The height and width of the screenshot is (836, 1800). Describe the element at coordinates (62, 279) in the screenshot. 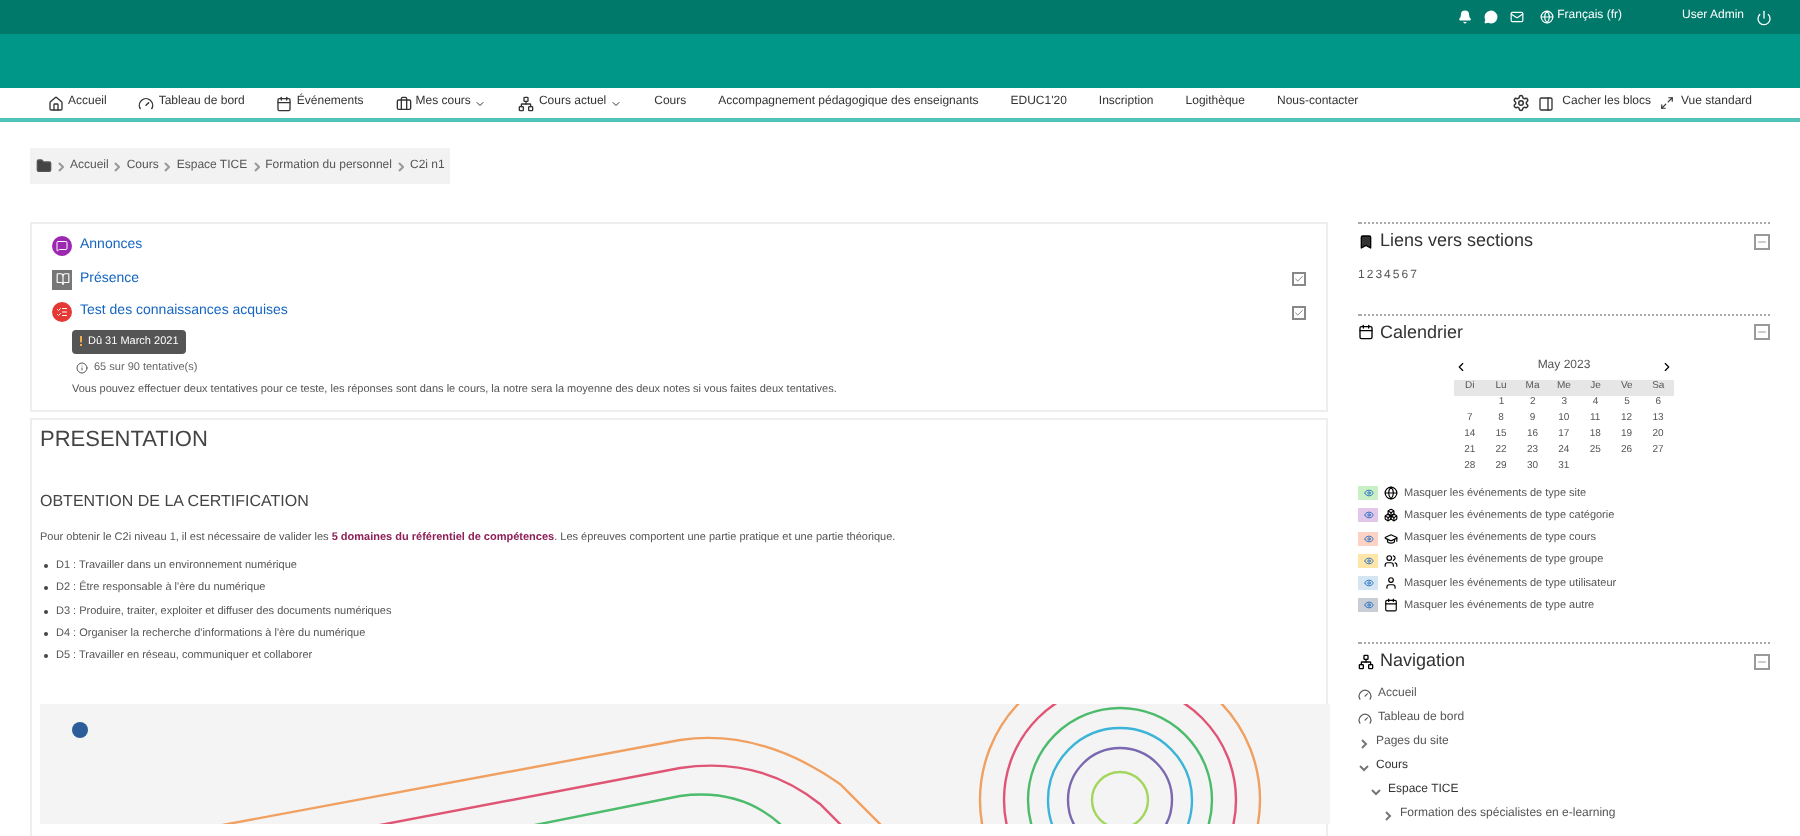

I see `attendance-icon` at that location.